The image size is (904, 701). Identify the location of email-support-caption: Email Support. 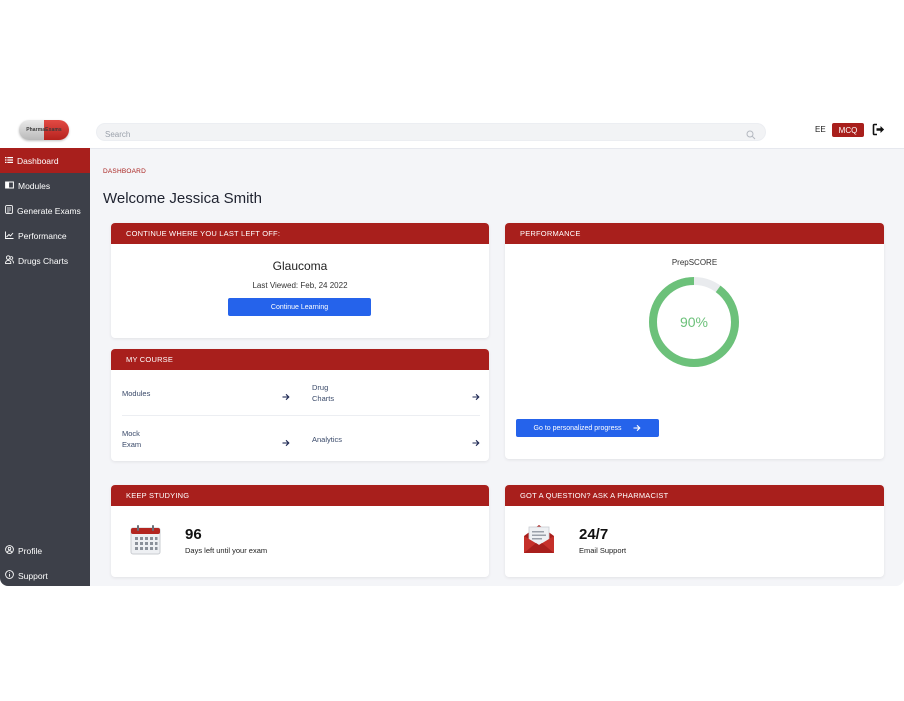
(603, 550).